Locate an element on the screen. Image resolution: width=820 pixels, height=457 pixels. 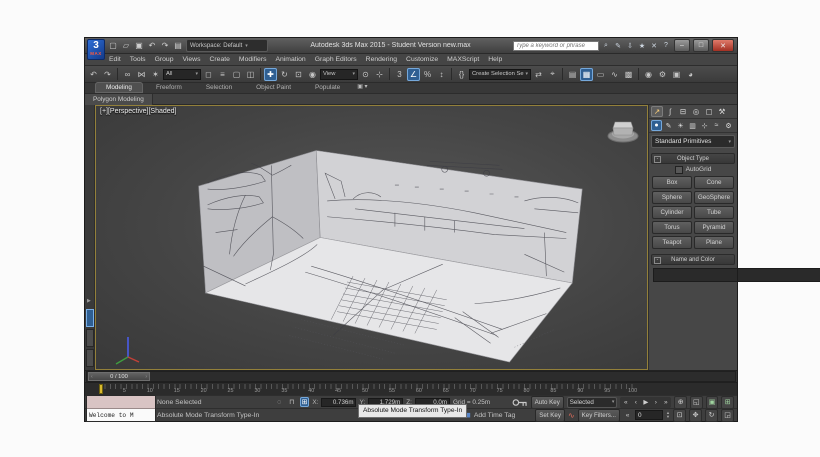
3ds-max-logo-icon: 3 MAX is located at coordinates (96, 49).